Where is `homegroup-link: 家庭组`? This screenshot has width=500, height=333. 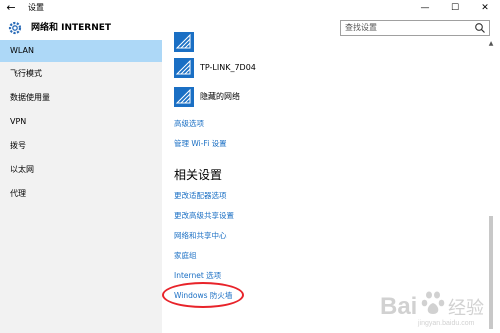
homegroup-link: 家庭组 is located at coordinates (185, 256).